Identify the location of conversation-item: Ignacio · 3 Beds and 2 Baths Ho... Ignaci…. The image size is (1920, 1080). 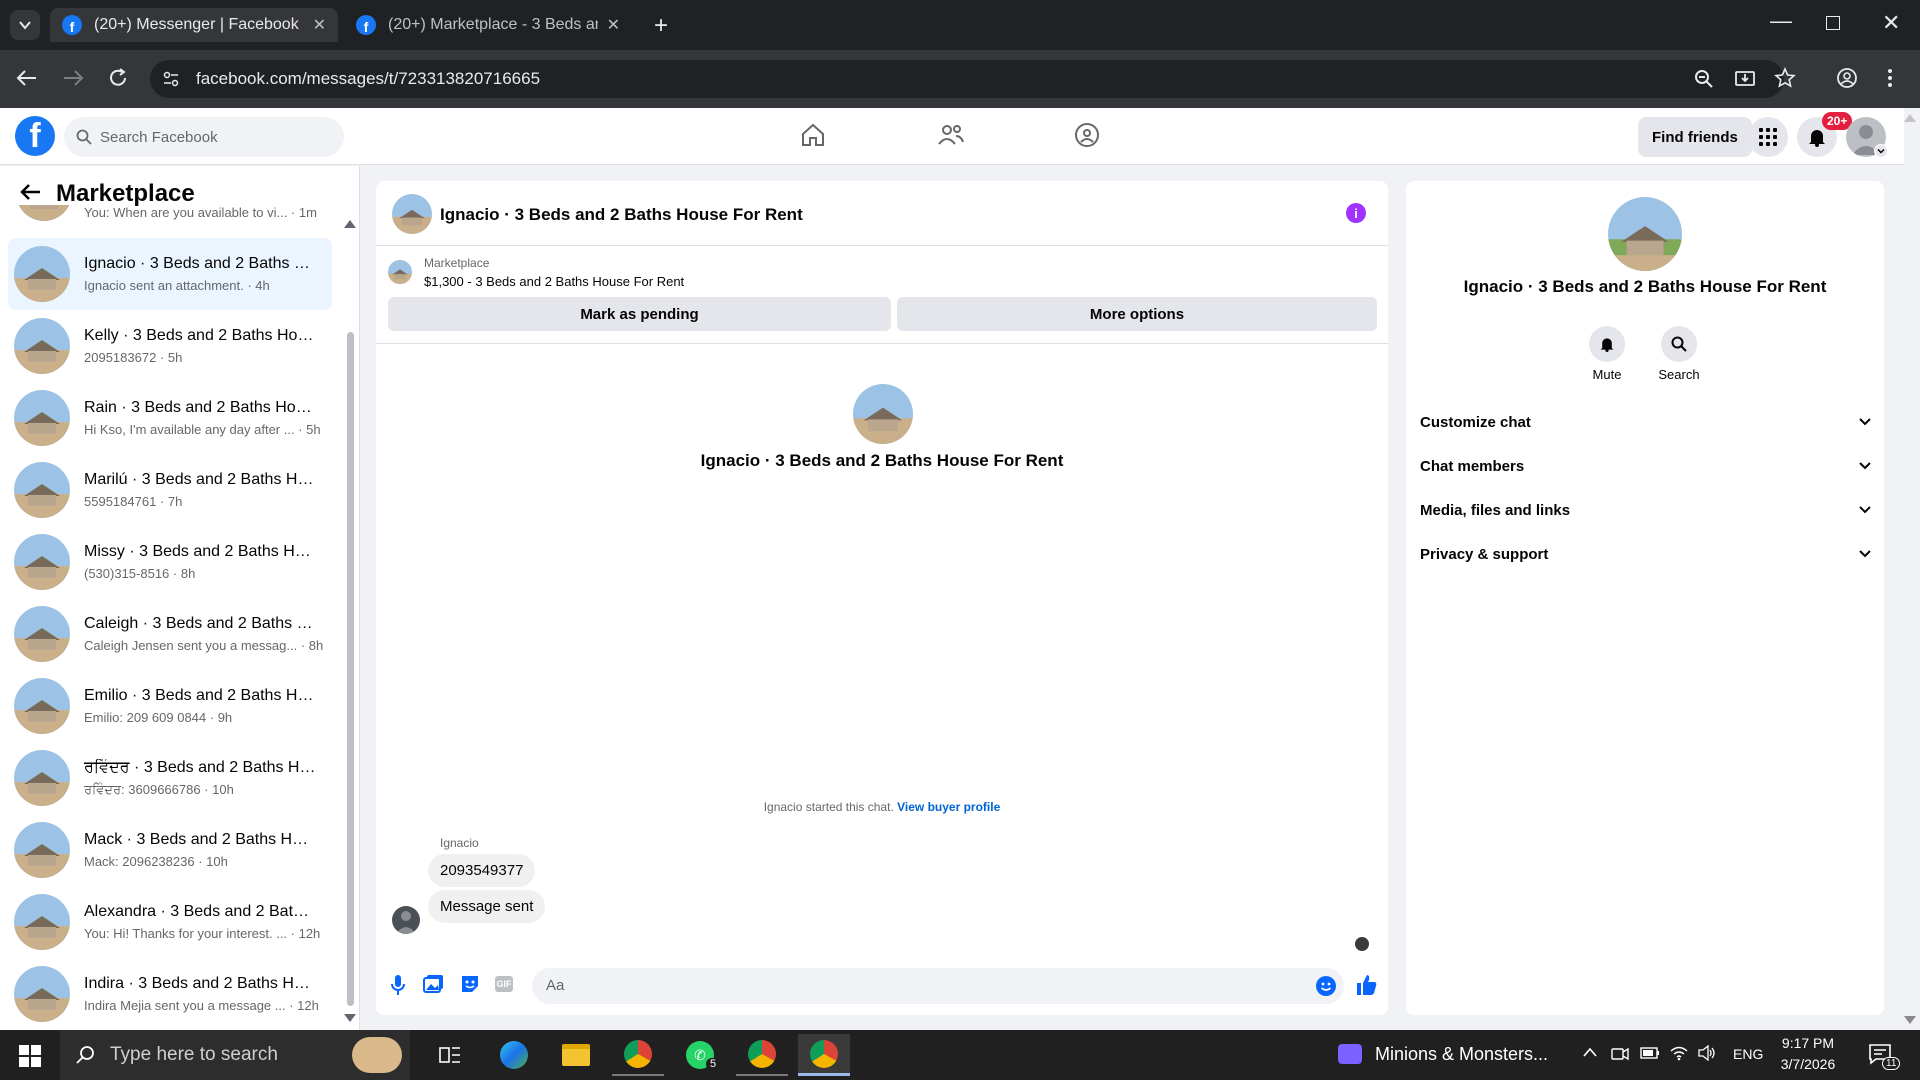
(170, 274).